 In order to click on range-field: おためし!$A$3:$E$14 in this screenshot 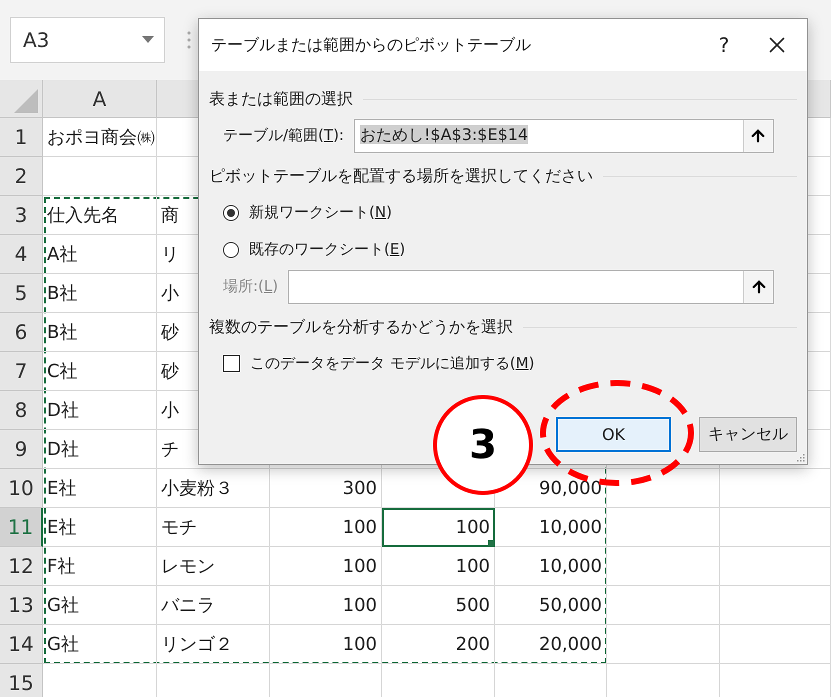, I will do `click(564, 135)`.